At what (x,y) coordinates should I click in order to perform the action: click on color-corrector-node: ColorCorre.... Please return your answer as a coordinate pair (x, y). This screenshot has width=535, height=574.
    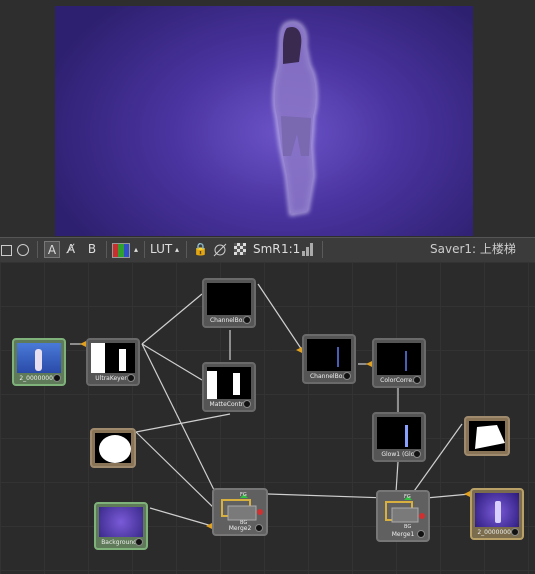
    Looking at the image, I should click on (399, 363).